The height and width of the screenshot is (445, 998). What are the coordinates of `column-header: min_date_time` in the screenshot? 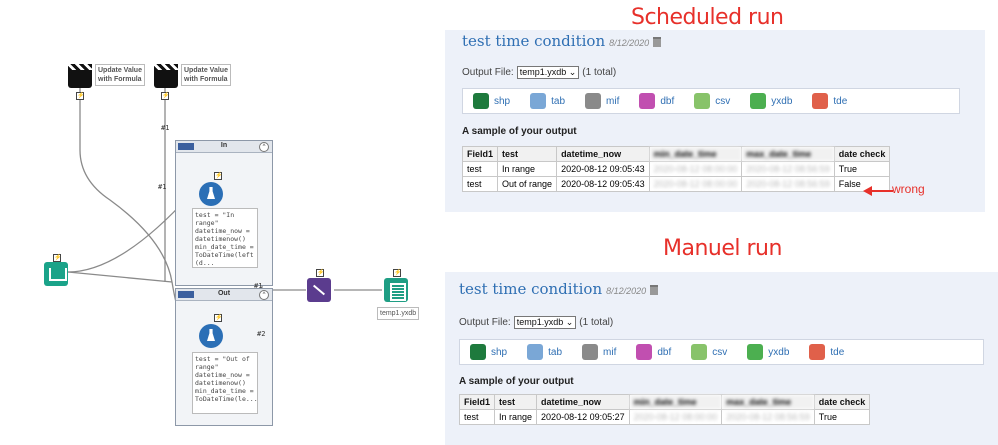 It's located at (695, 154).